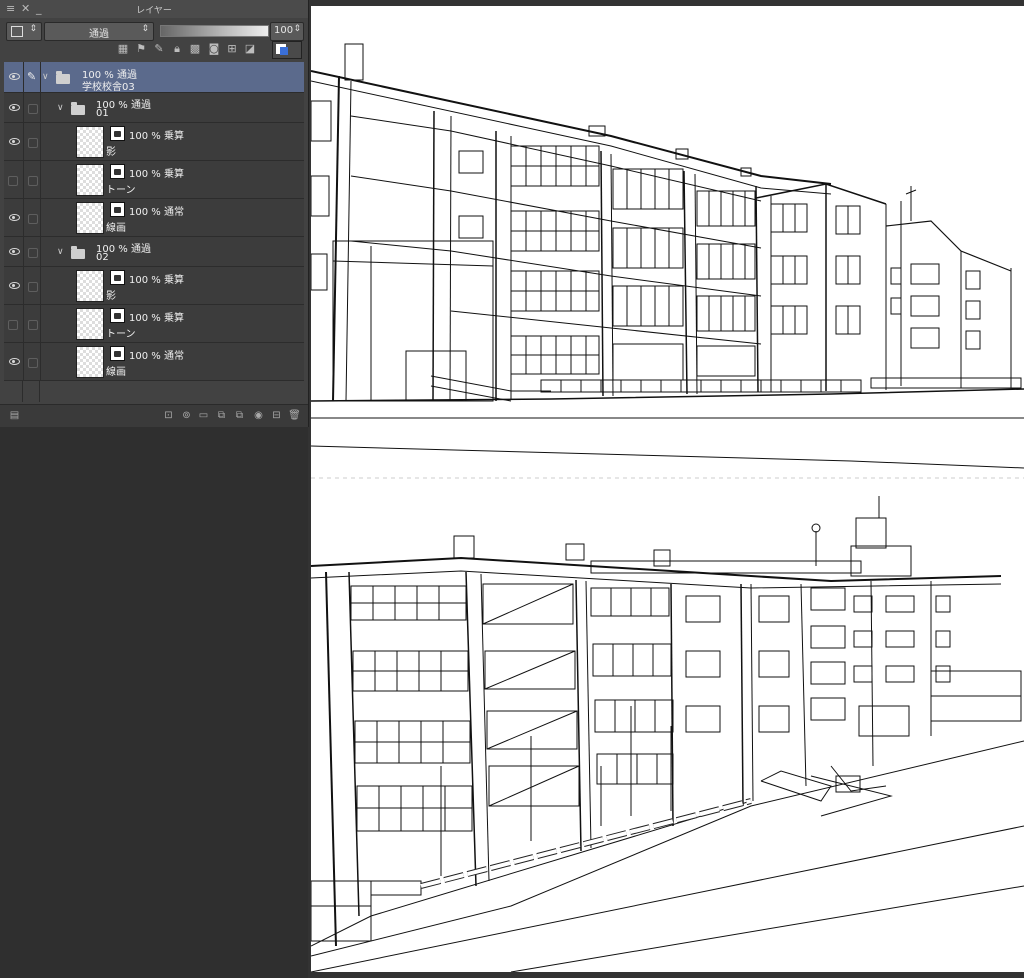 The height and width of the screenshot is (978, 1024). What do you see at coordinates (195, 49) in the screenshot?
I see `lock-transparency-icon: ▩` at bounding box center [195, 49].